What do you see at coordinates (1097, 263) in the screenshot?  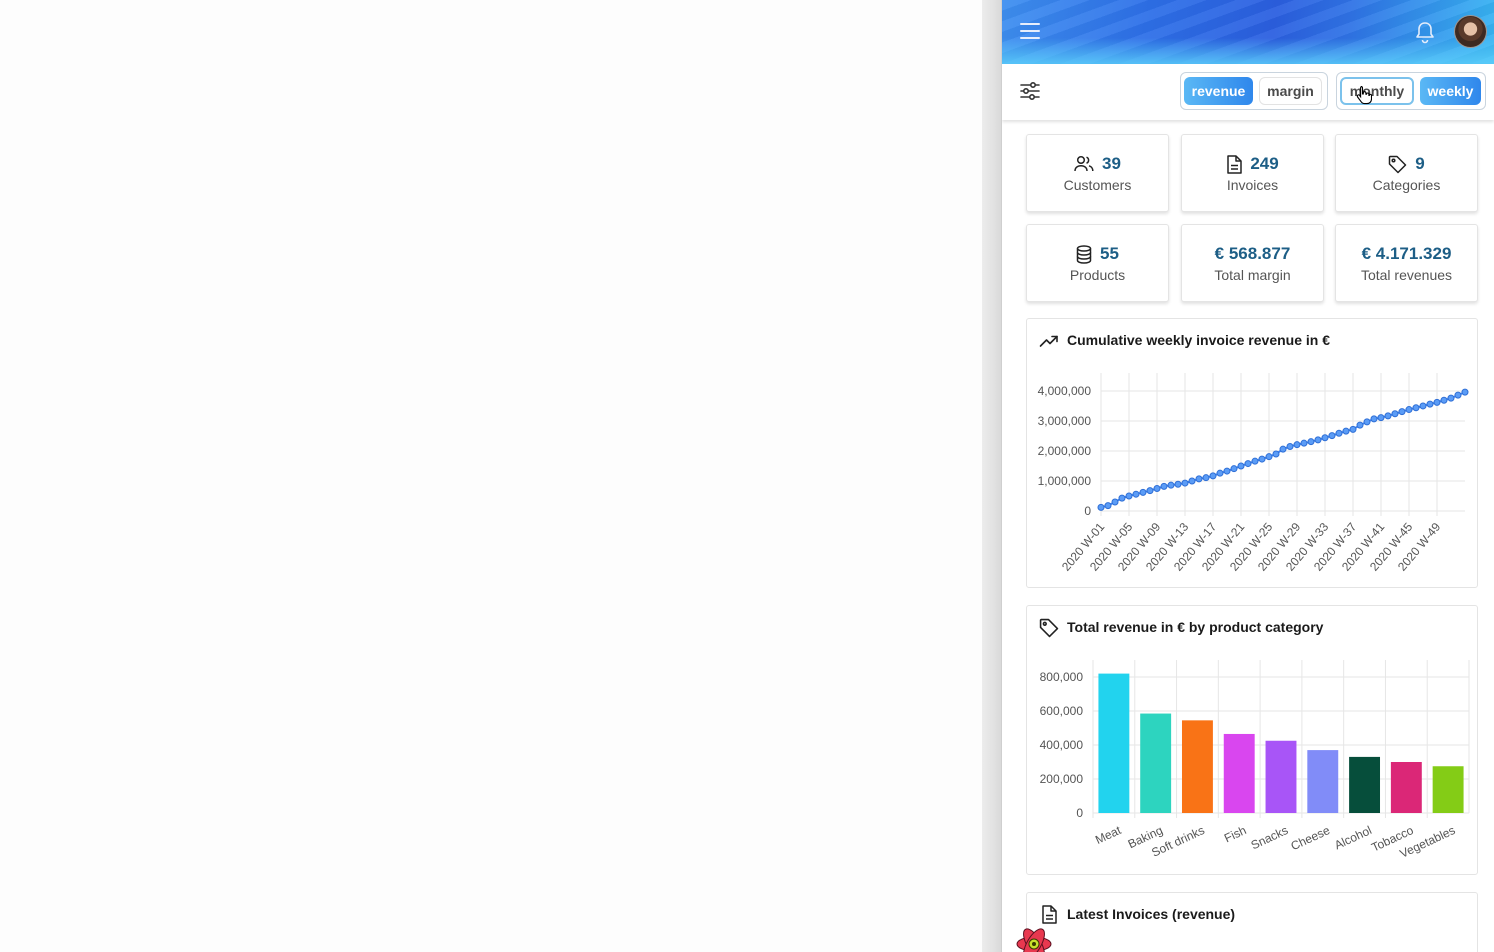 I see `stat-card-products: 55 Products` at bounding box center [1097, 263].